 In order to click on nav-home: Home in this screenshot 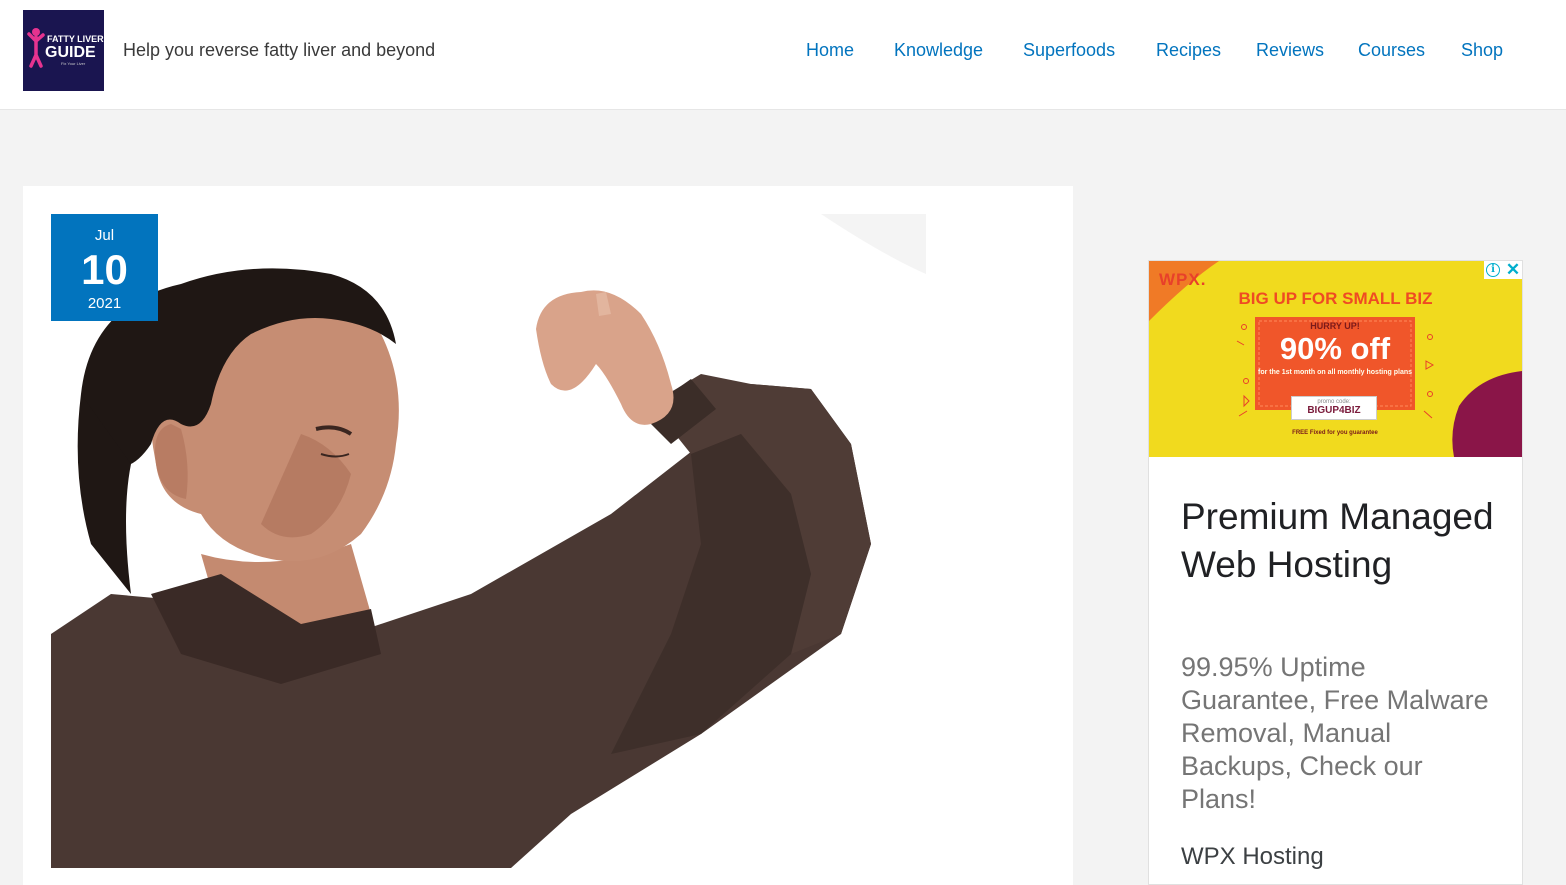, I will do `click(830, 50)`.